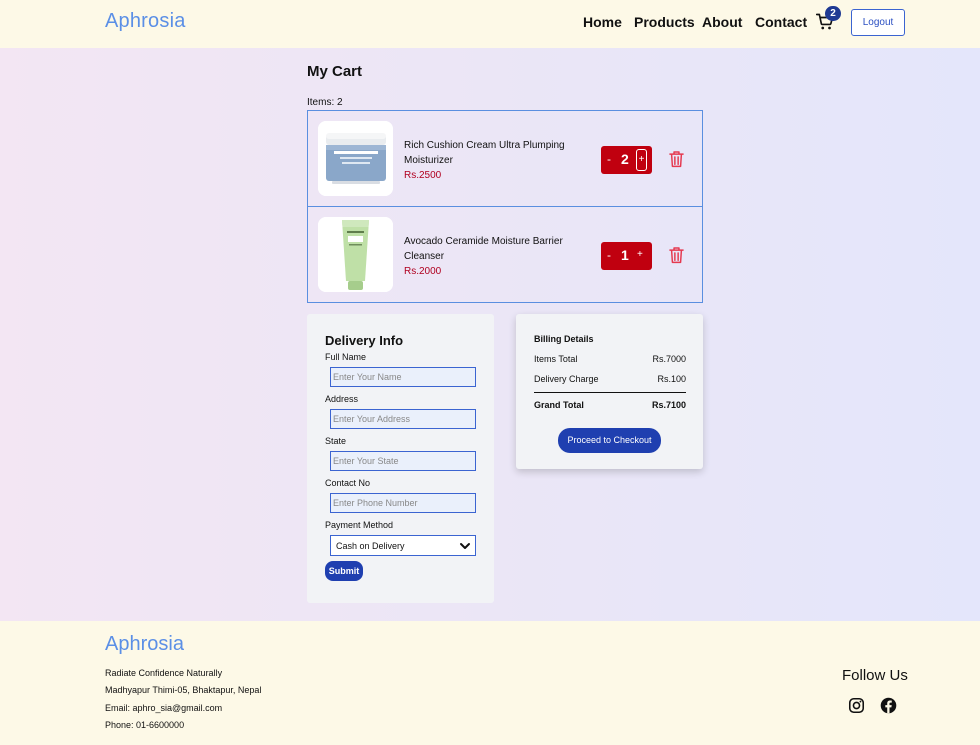 The width and height of the screenshot is (980, 745). Describe the element at coordinates (566, 379) in the screenshot. I see `delivery-charge-label: Delivery Charge` at that location.